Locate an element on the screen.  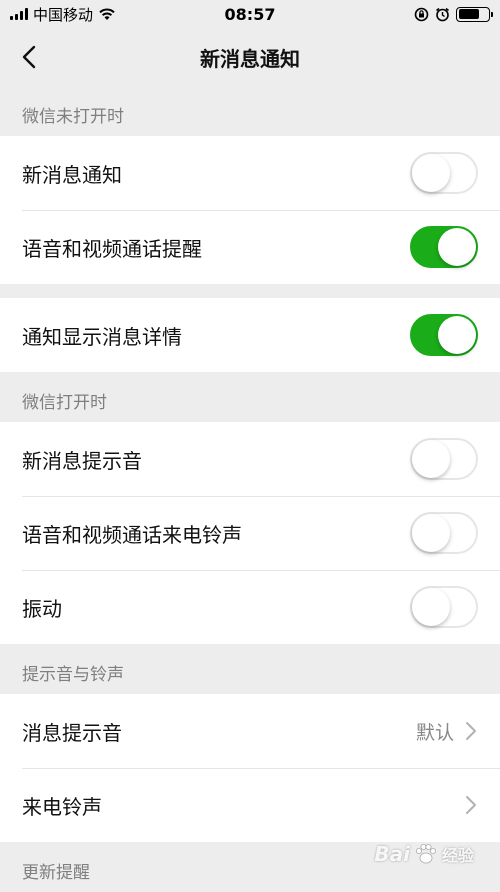
message-sound-value: 默认 is located at coordinates (434, 732).